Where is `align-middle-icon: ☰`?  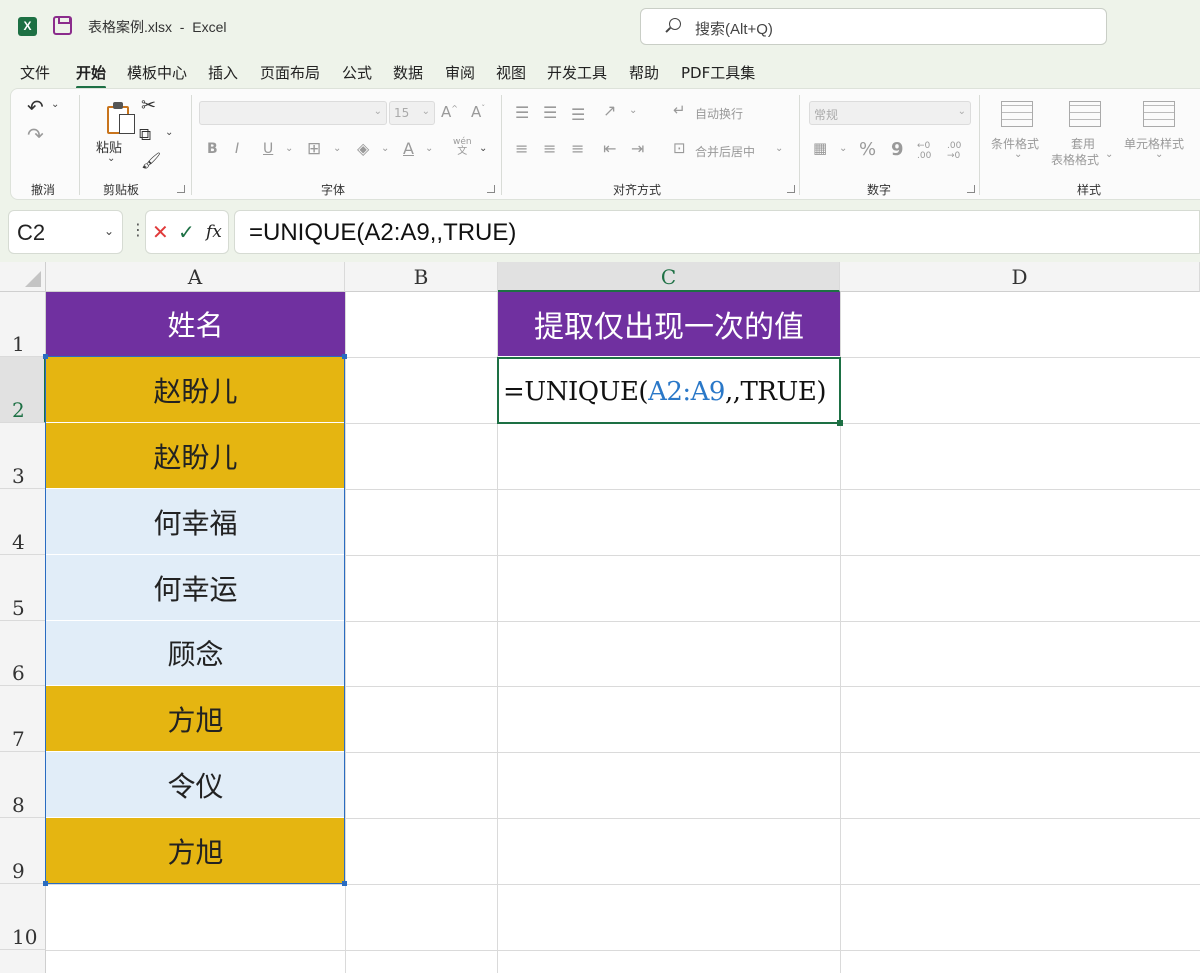 align-middle-icon: ☰ is located at coordinates (550, 112).